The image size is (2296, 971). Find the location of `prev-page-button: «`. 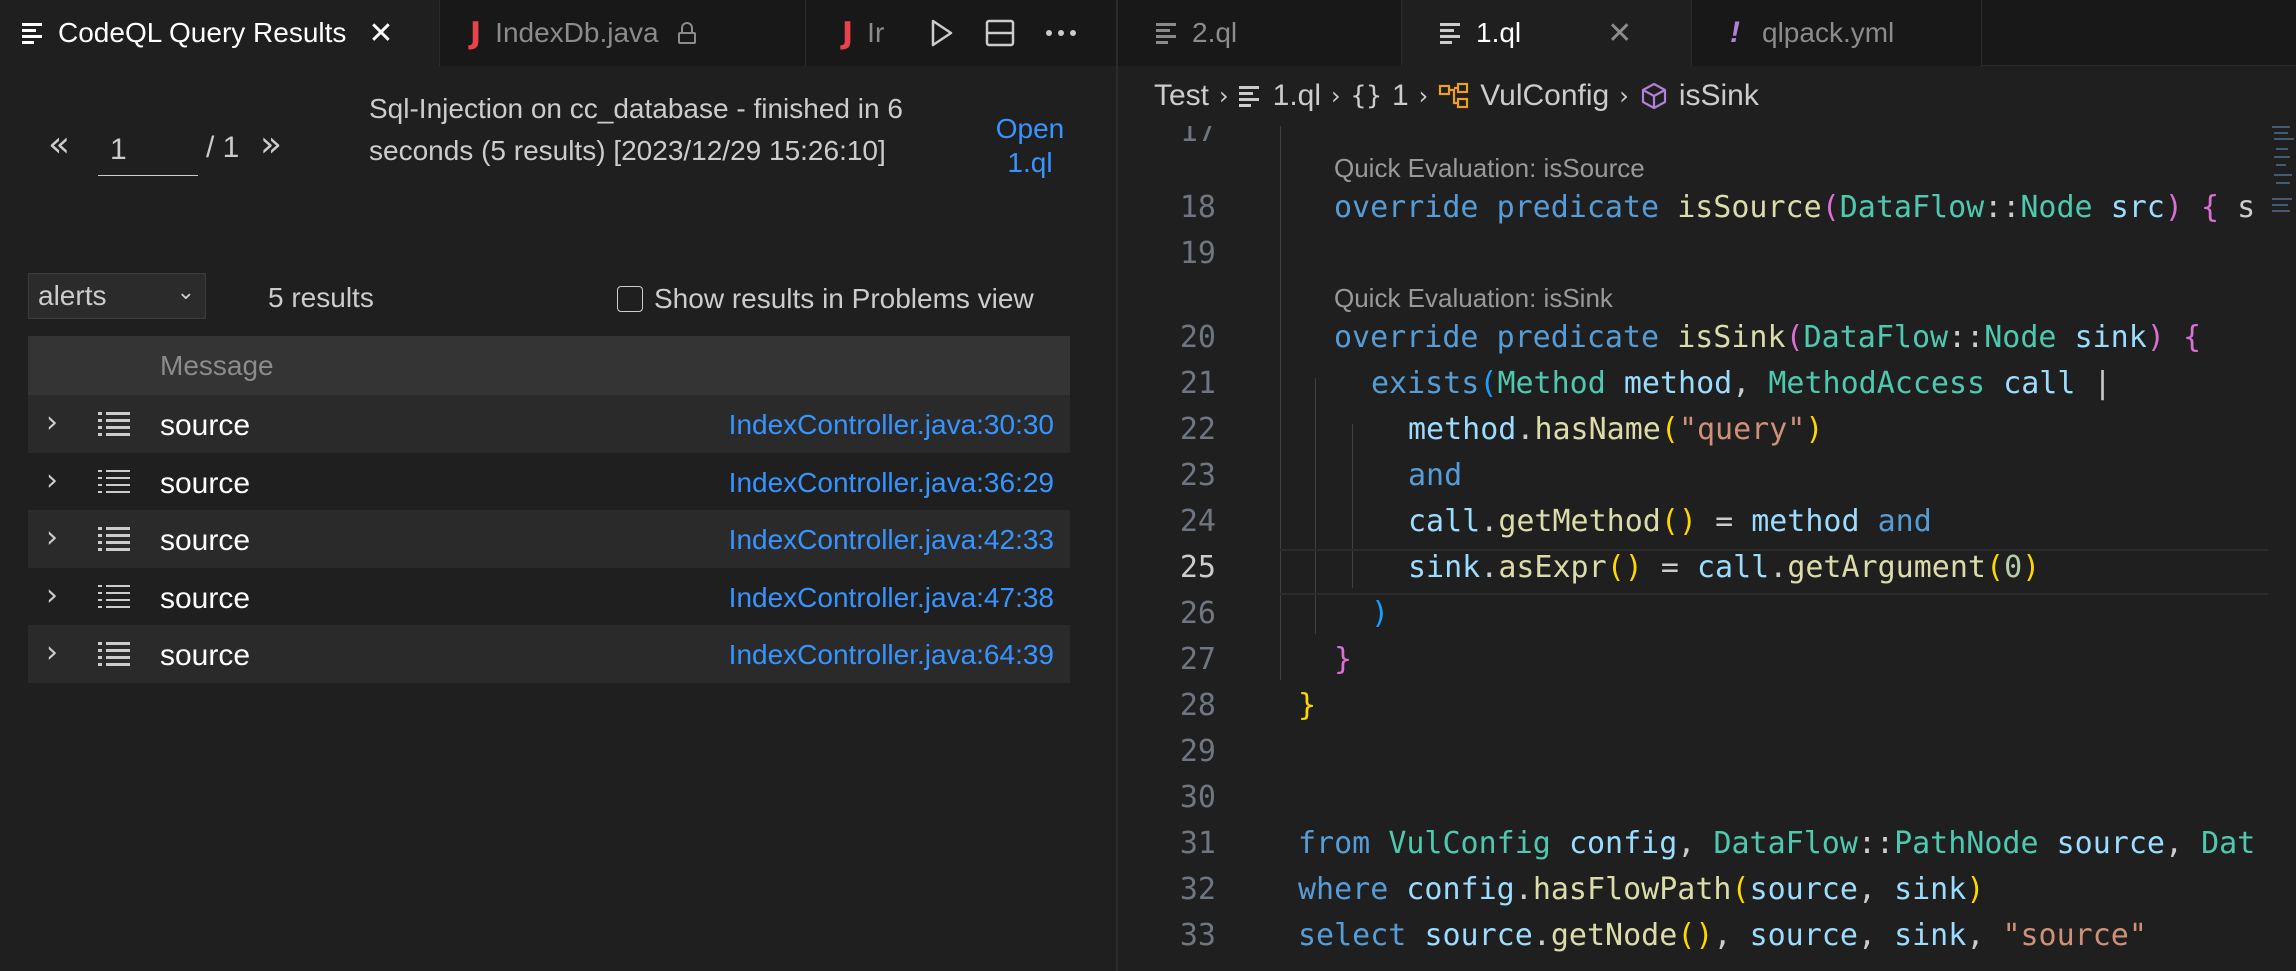

prev-page-button: « is located at coordinates (59, 144).